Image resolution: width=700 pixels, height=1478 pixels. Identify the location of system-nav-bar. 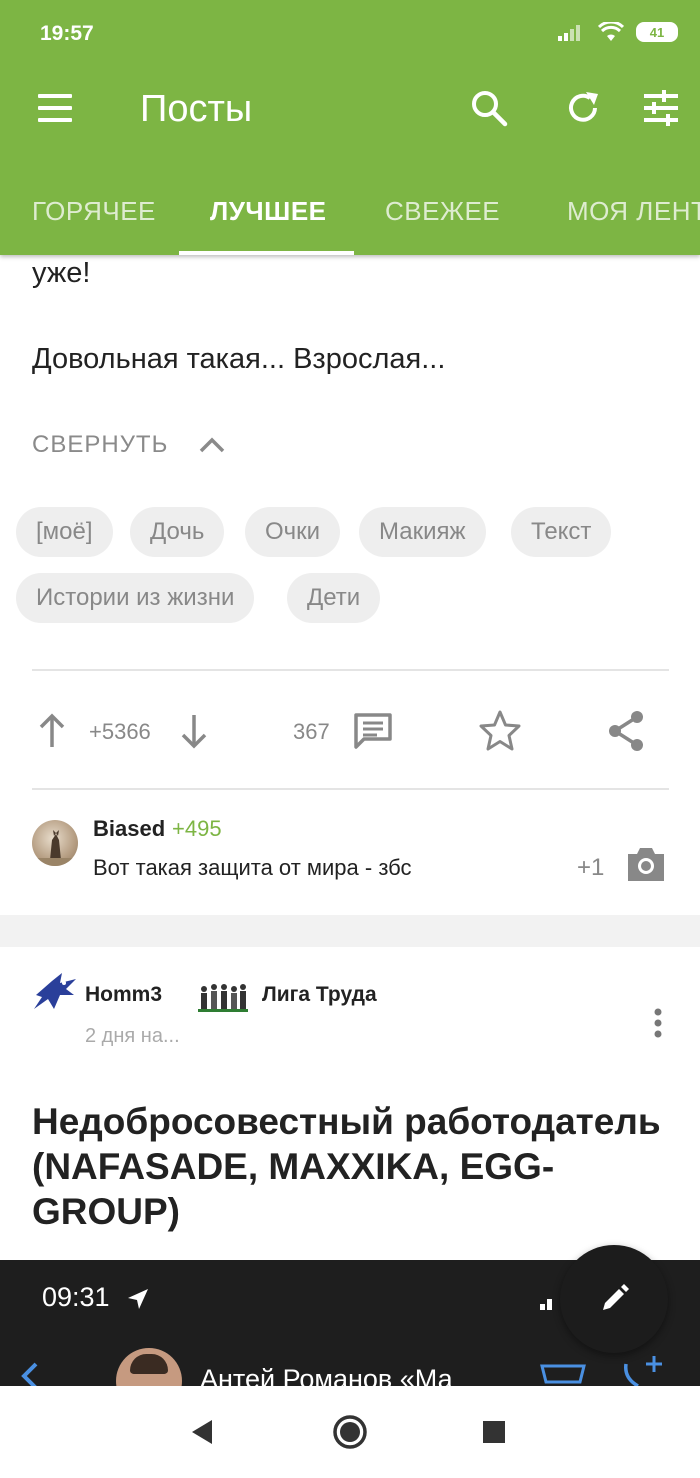
(350, 1432).